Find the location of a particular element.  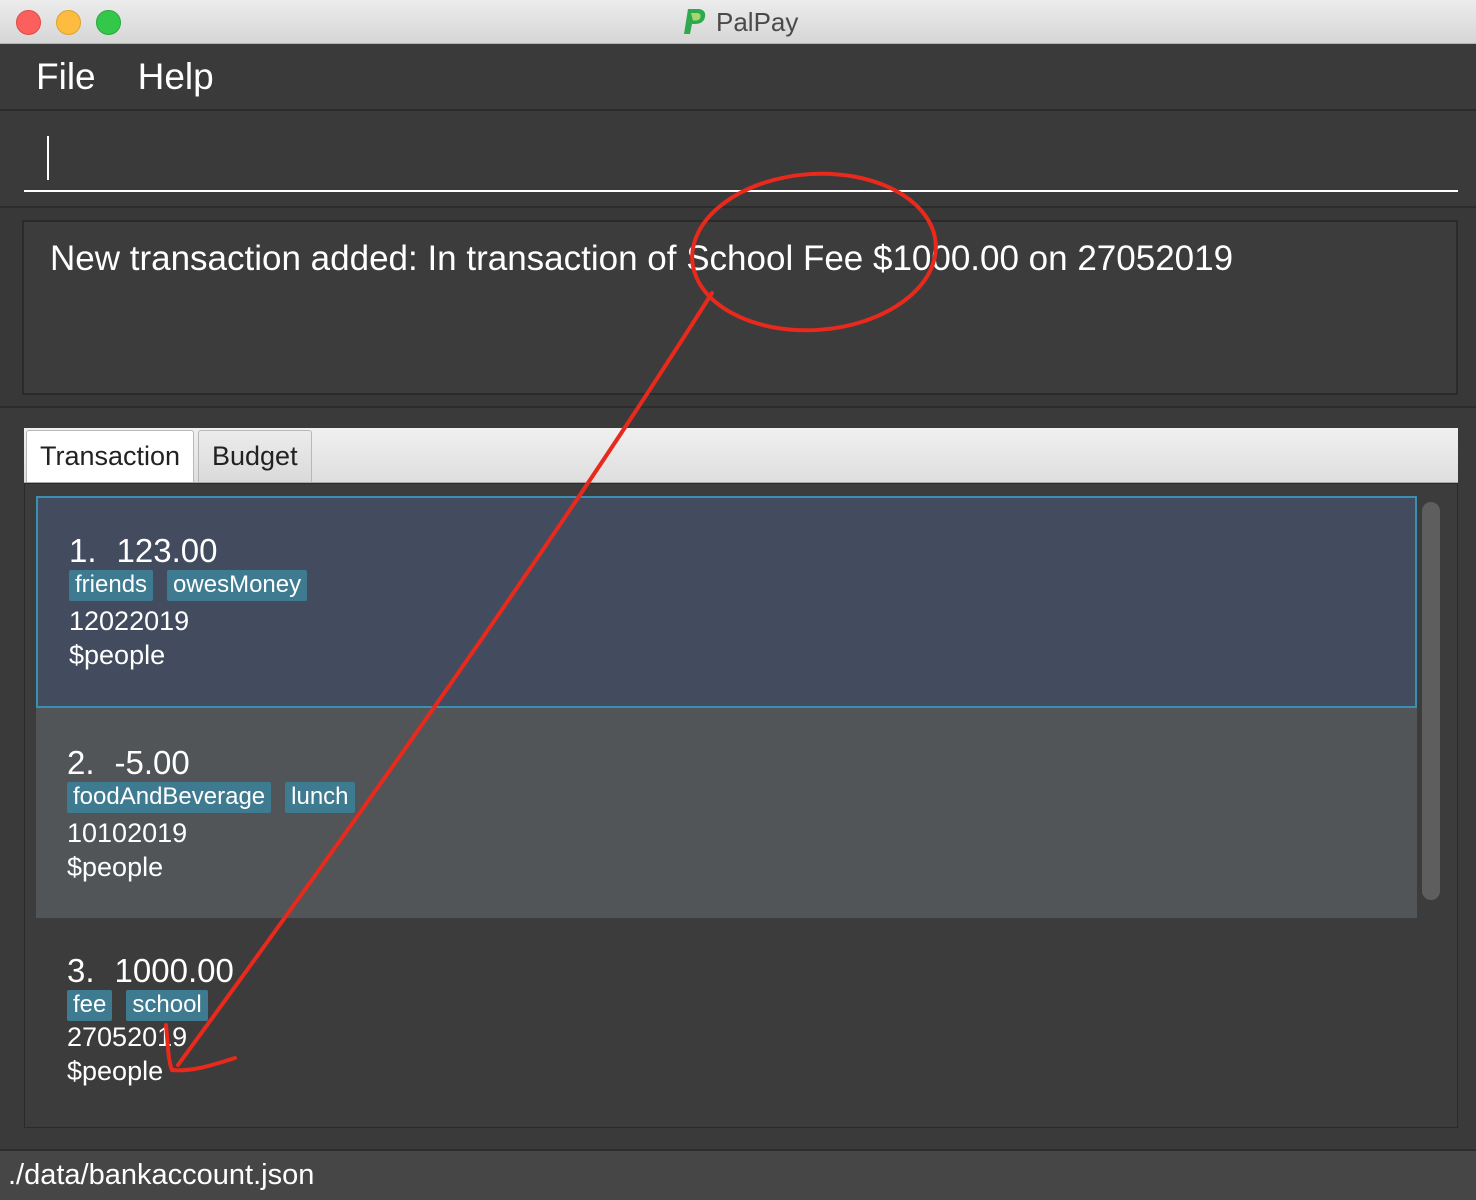

tab-budget: Budget is located at coordinates (255, 456).